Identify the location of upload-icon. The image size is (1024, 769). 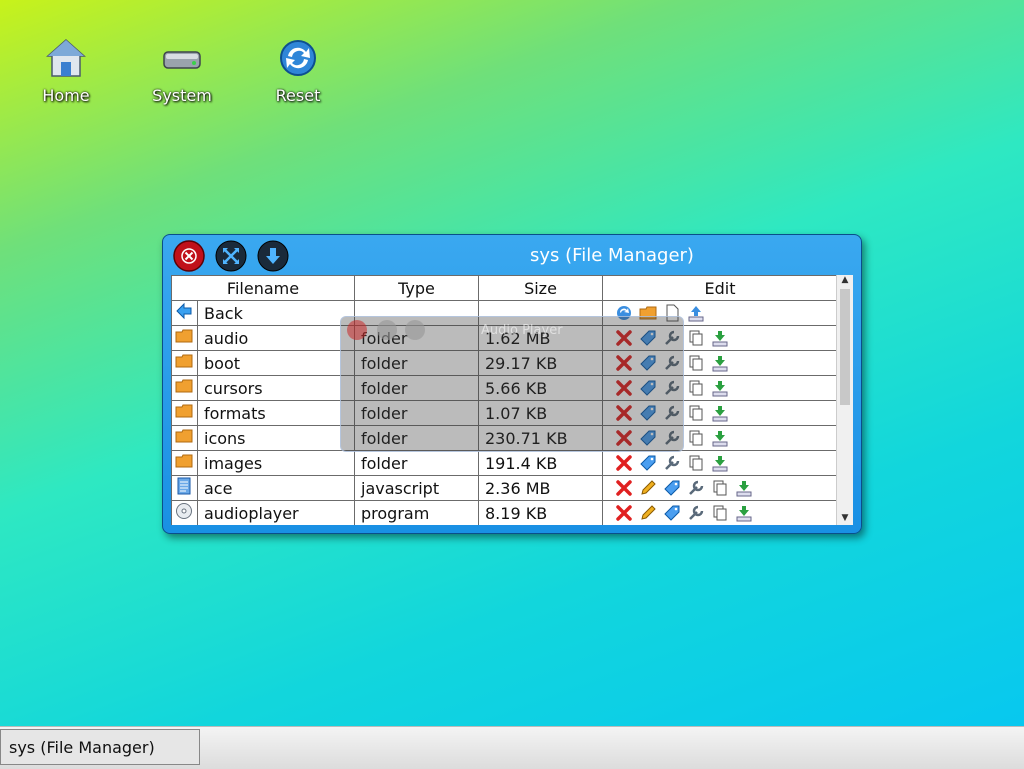
(696, 313).